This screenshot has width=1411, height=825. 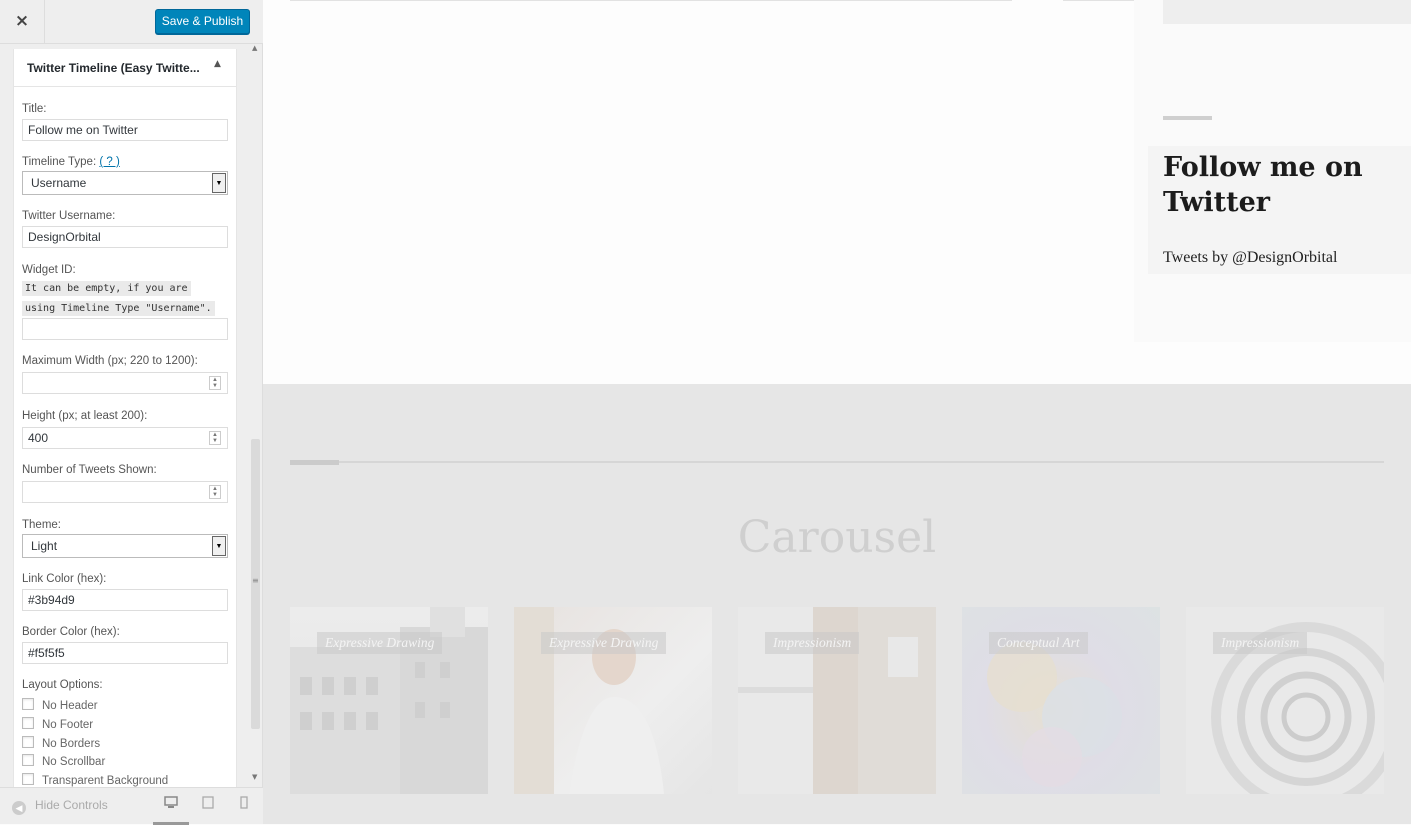 What do you see at coordinates (202, 21) in the screenshot?
I see `save-publish-button: Save & Publish` at bounding box center [202, 21].